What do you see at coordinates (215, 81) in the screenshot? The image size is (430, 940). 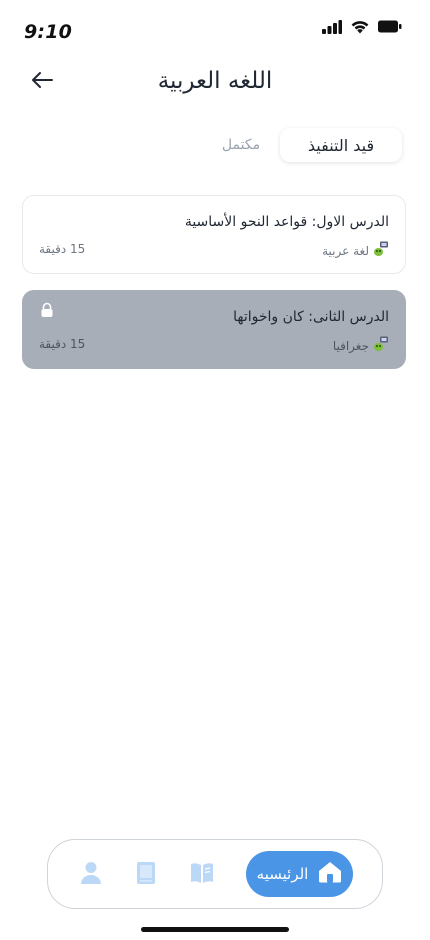 I see `page-title: اللغه العربية` at bounding box center [215, 81].